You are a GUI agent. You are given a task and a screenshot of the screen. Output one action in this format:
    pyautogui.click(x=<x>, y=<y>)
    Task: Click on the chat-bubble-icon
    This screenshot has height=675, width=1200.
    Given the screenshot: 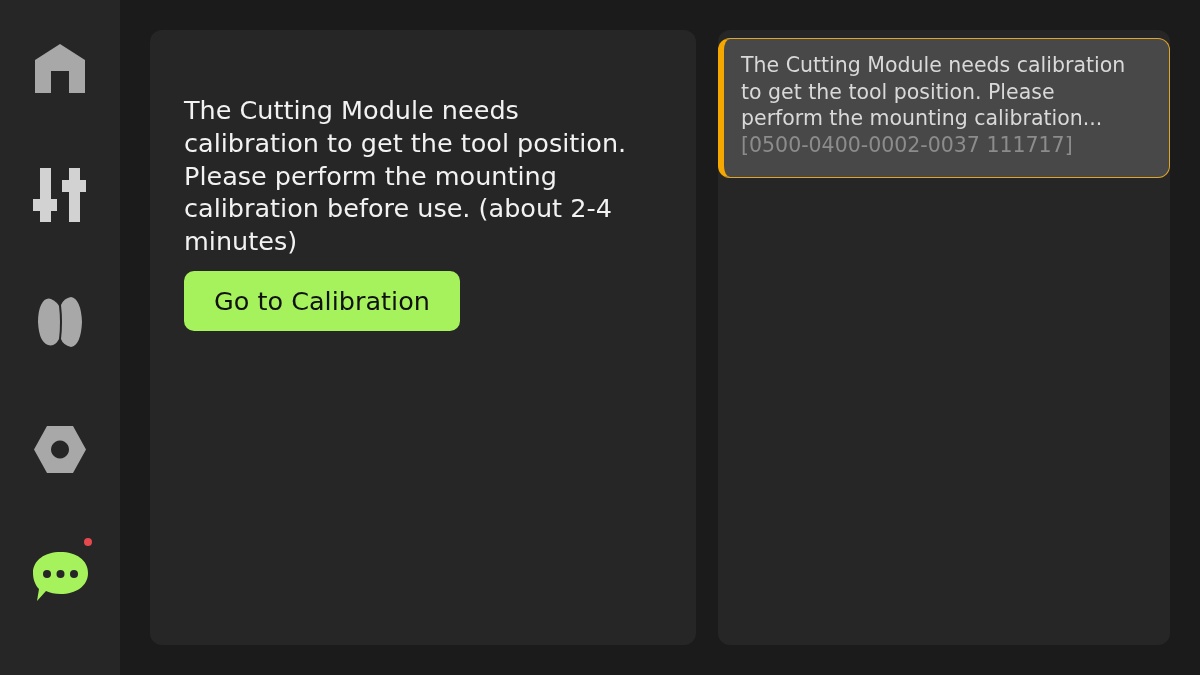 What is the action you would take?
    pyautogui.click(x=60, y=576)
    